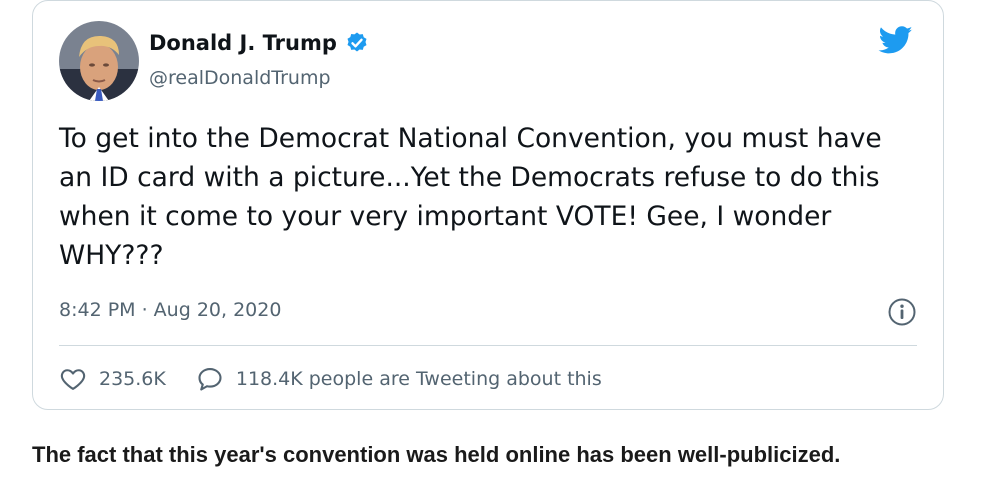 This screenshot has height=480, width=1000. I want to click on tweet-timestamp: 8:42 PM · Aug 20, 2020, so click(170, 310).